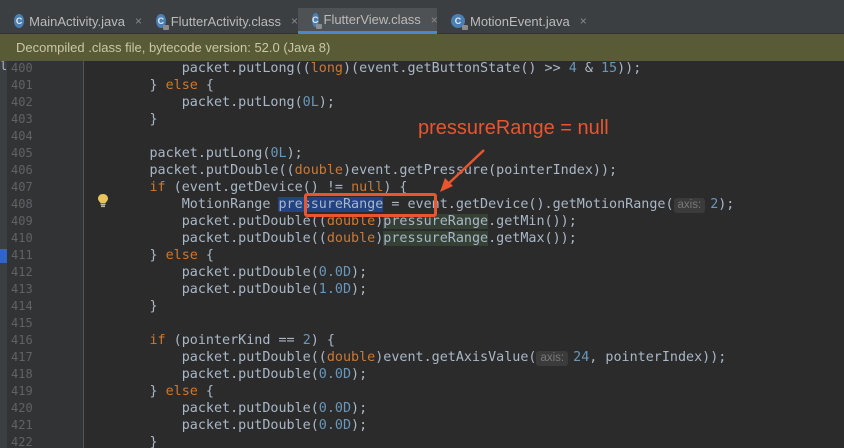 This screenshot has height=448, width=844. I want to click on annotation-label: pressureRange = null, so click(513, 128).